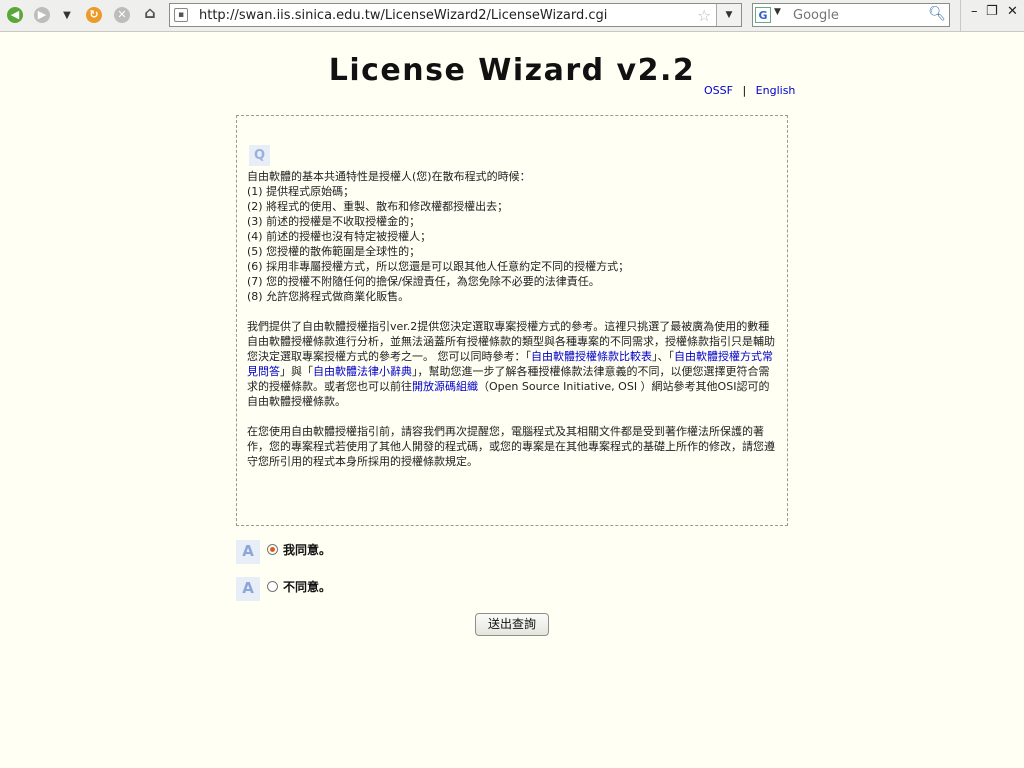 This screenshot has height=768, width=1024. I want to click on home-icon: ⌂, so click(150, 13).